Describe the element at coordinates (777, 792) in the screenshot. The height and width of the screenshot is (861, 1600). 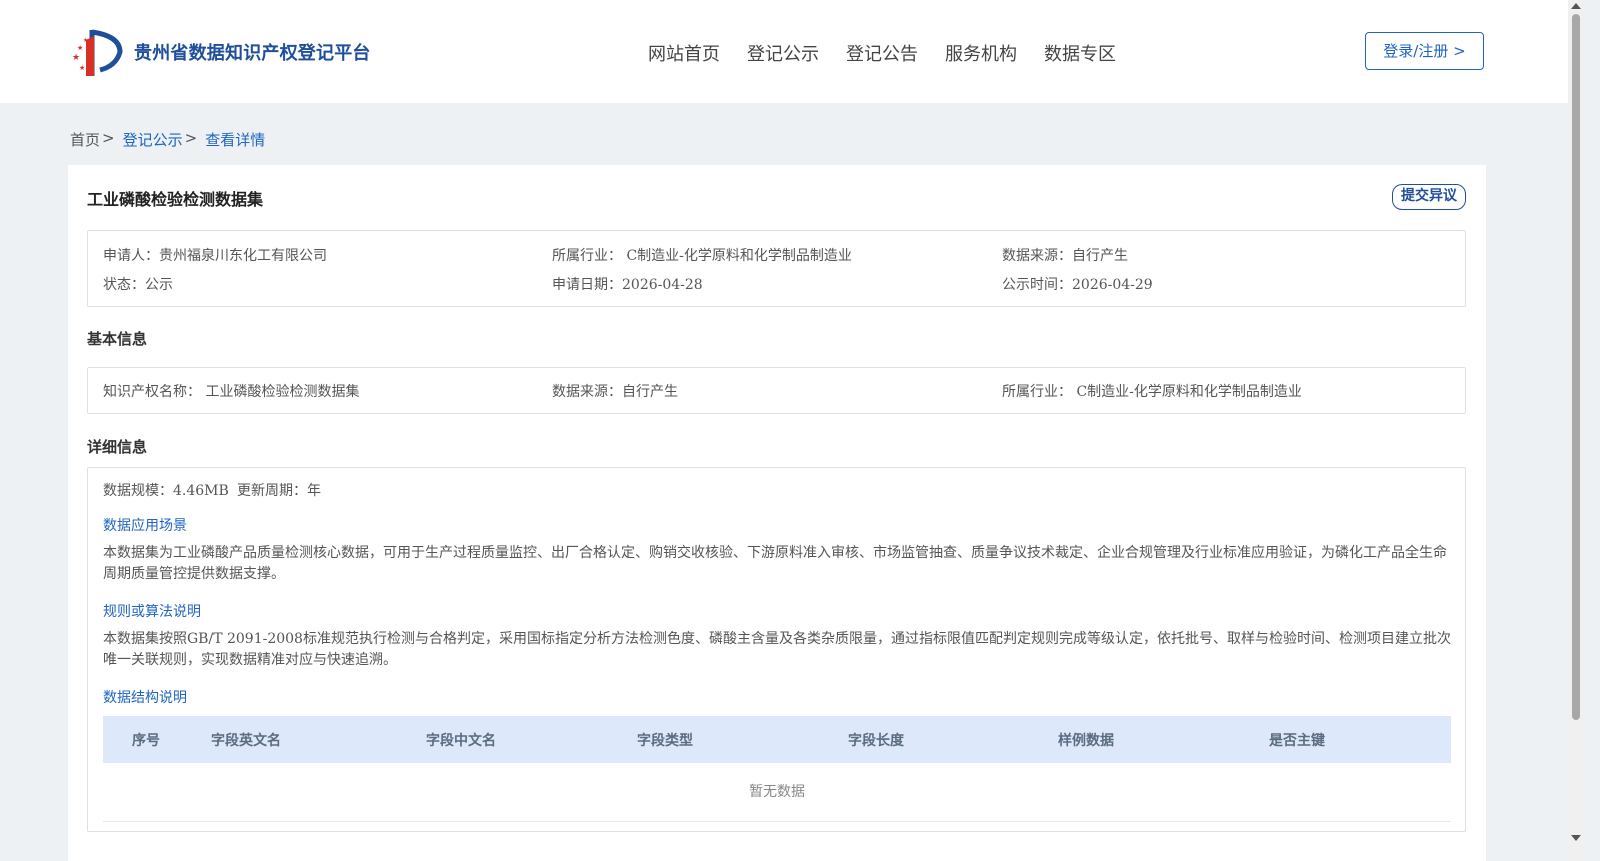
I see `table-empty-state: 暂无数据` at that location.